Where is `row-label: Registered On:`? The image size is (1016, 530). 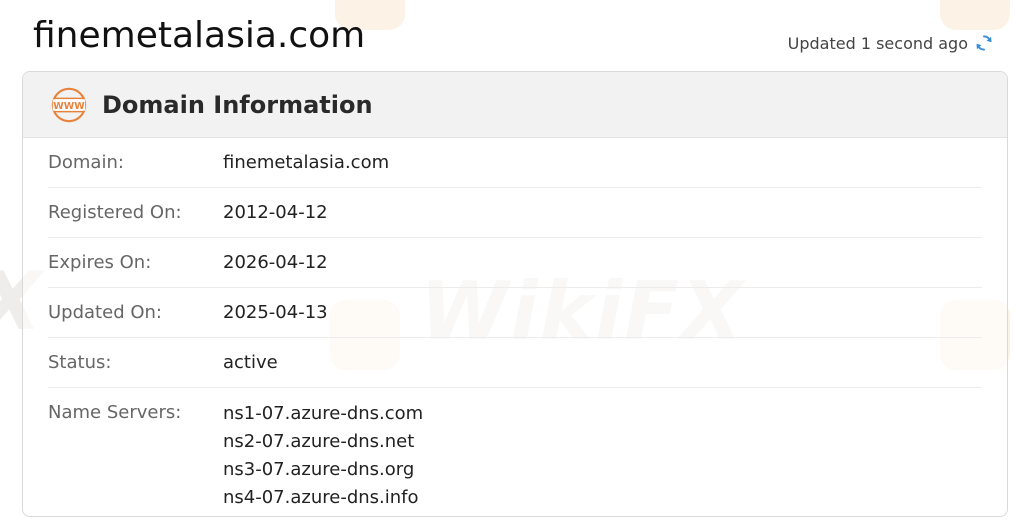 row-label: Registered On: is located at coordinates (115, 212).